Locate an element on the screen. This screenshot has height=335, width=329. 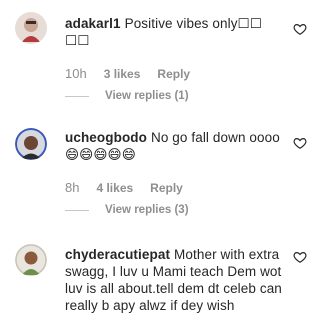
comment-meta: 8h 4 likes Reply is located at coordinates (124, 187).